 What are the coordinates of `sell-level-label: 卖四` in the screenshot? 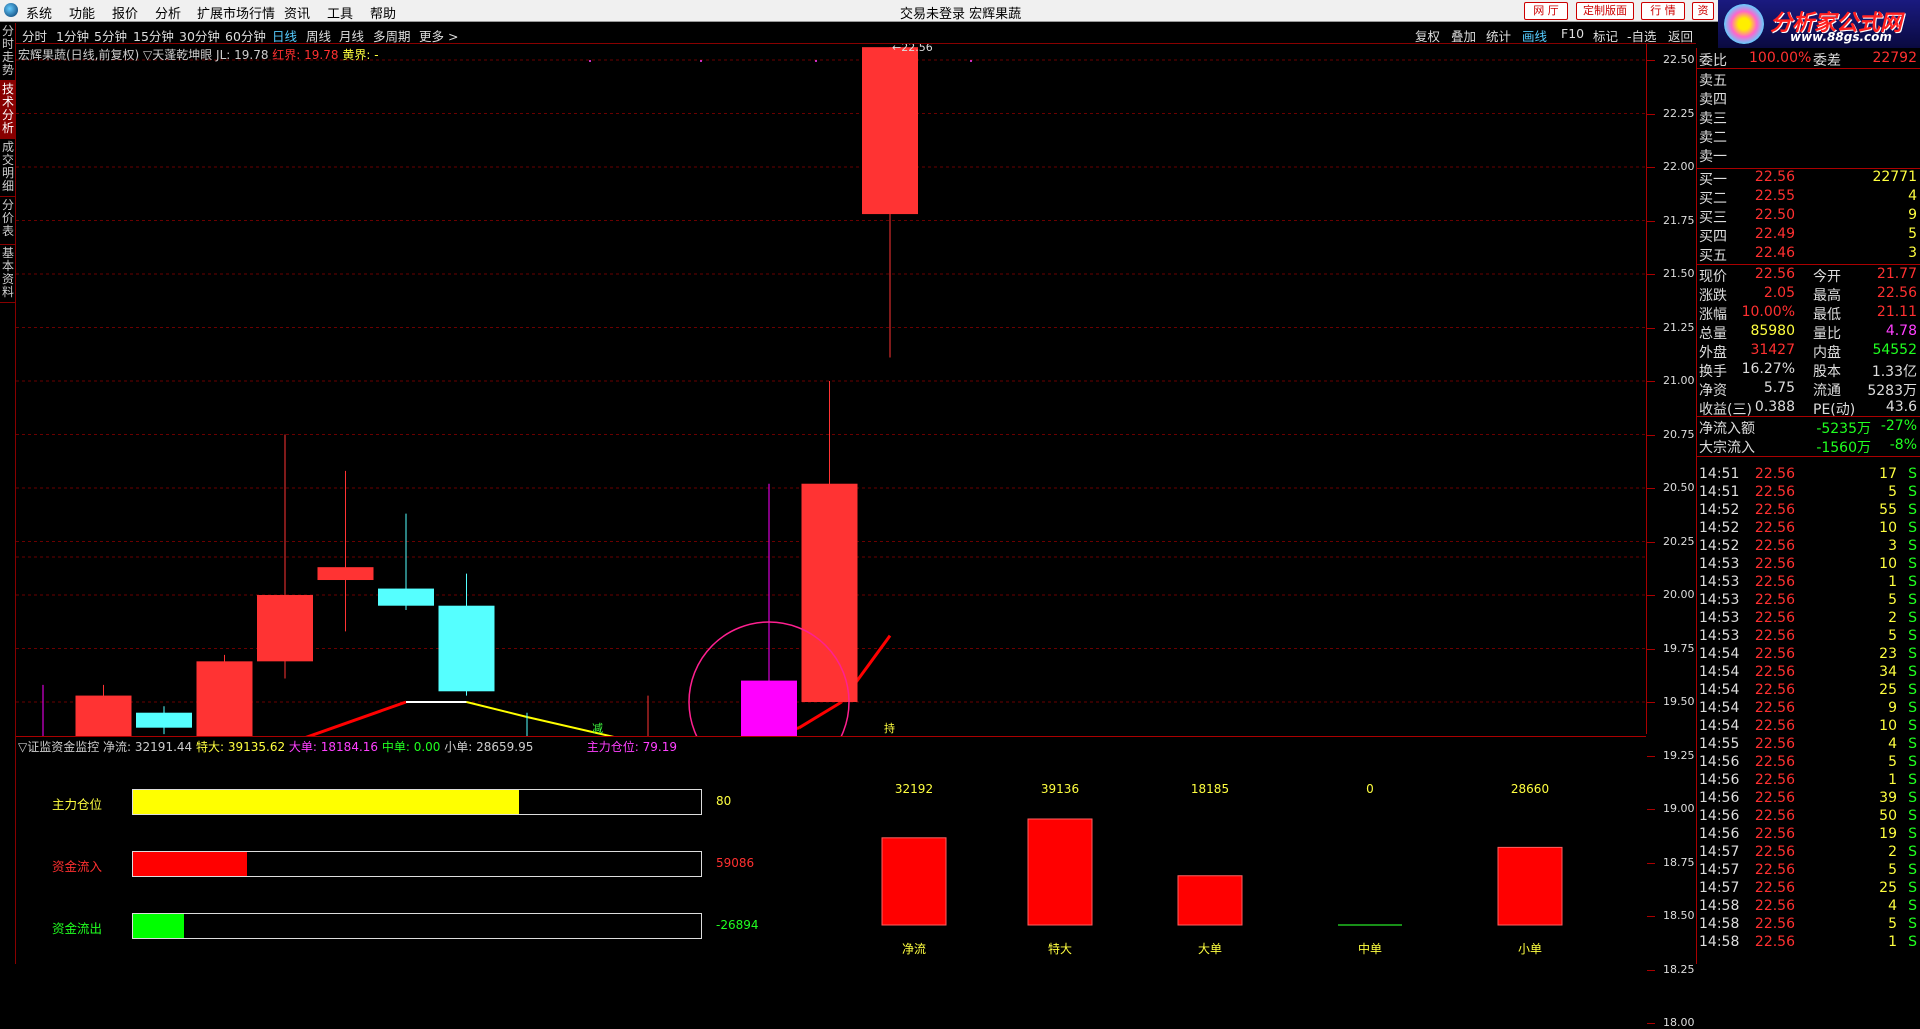 It's located at (1713, 100).